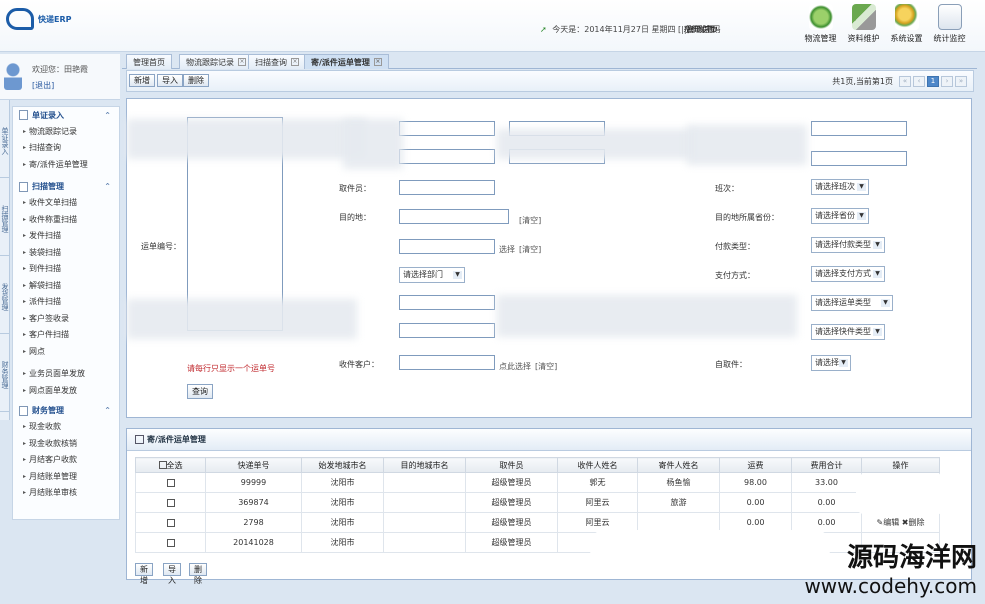  What do you see at coordinates (198, 574) in the screenshot?
I see `grid-delete-button: 删除` at bounding box center [198, 574].